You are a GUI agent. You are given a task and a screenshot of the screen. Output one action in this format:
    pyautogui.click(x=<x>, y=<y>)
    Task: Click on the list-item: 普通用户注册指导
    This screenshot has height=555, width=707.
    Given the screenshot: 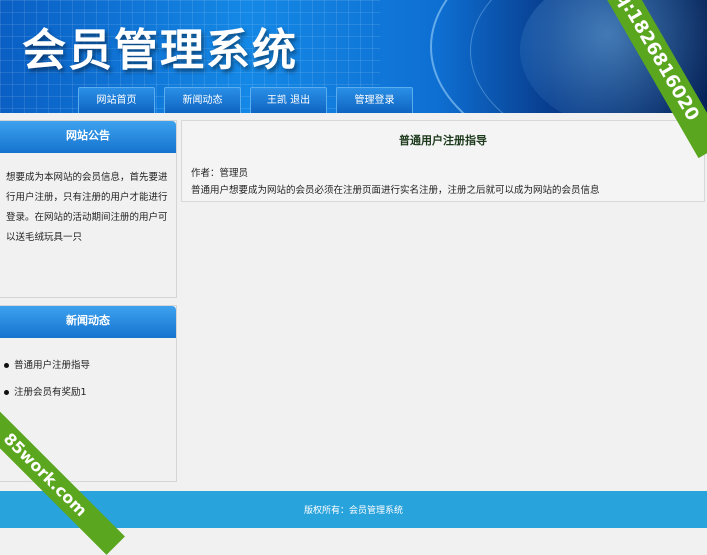 What is the action you would take?
    pyautogui.click(x=90, y=369)
    